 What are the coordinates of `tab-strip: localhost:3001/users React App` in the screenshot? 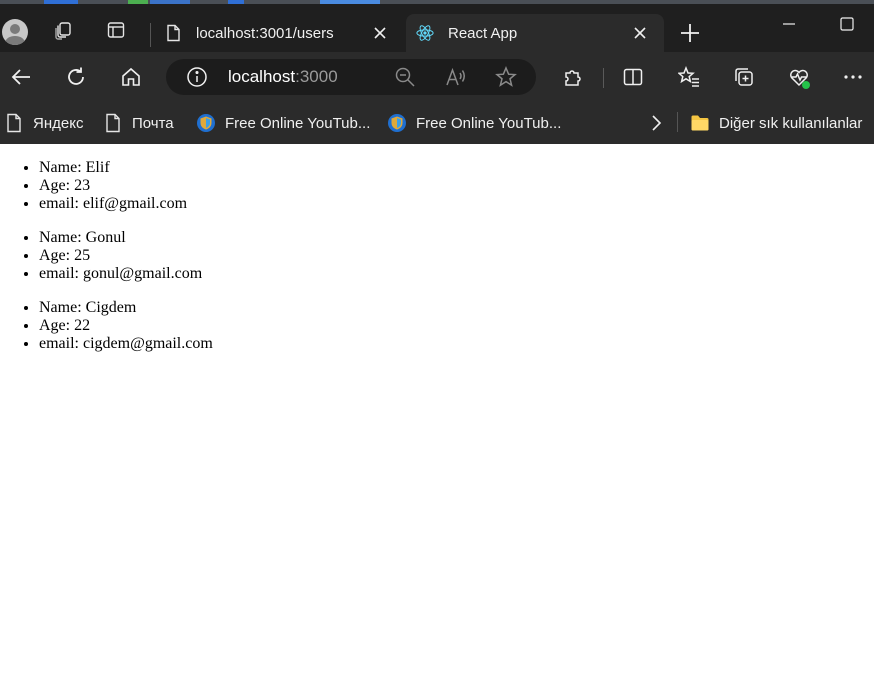 It's located at (437, 28).